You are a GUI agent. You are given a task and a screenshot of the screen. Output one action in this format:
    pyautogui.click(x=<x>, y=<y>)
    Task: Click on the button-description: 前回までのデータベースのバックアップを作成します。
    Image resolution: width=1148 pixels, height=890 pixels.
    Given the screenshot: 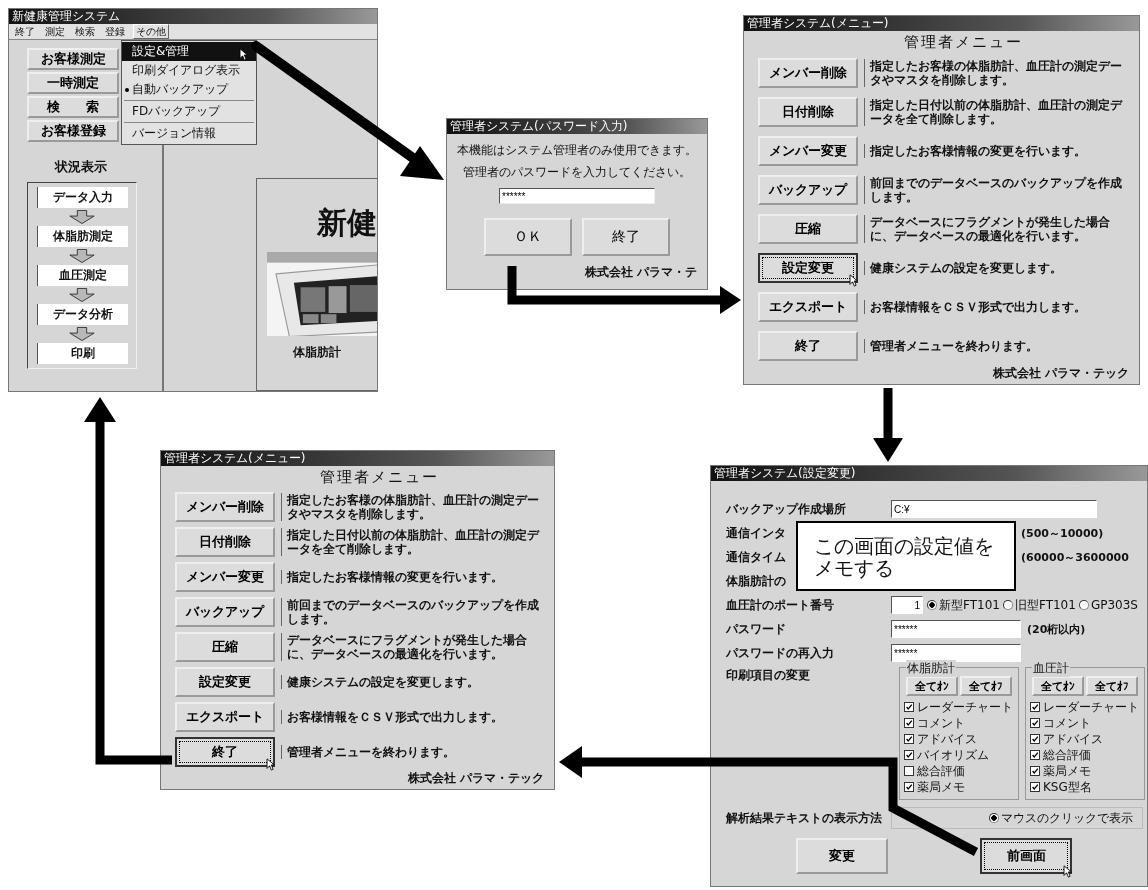 What is the action you would take?
    pyautogui.click(x=412, y=611)
    